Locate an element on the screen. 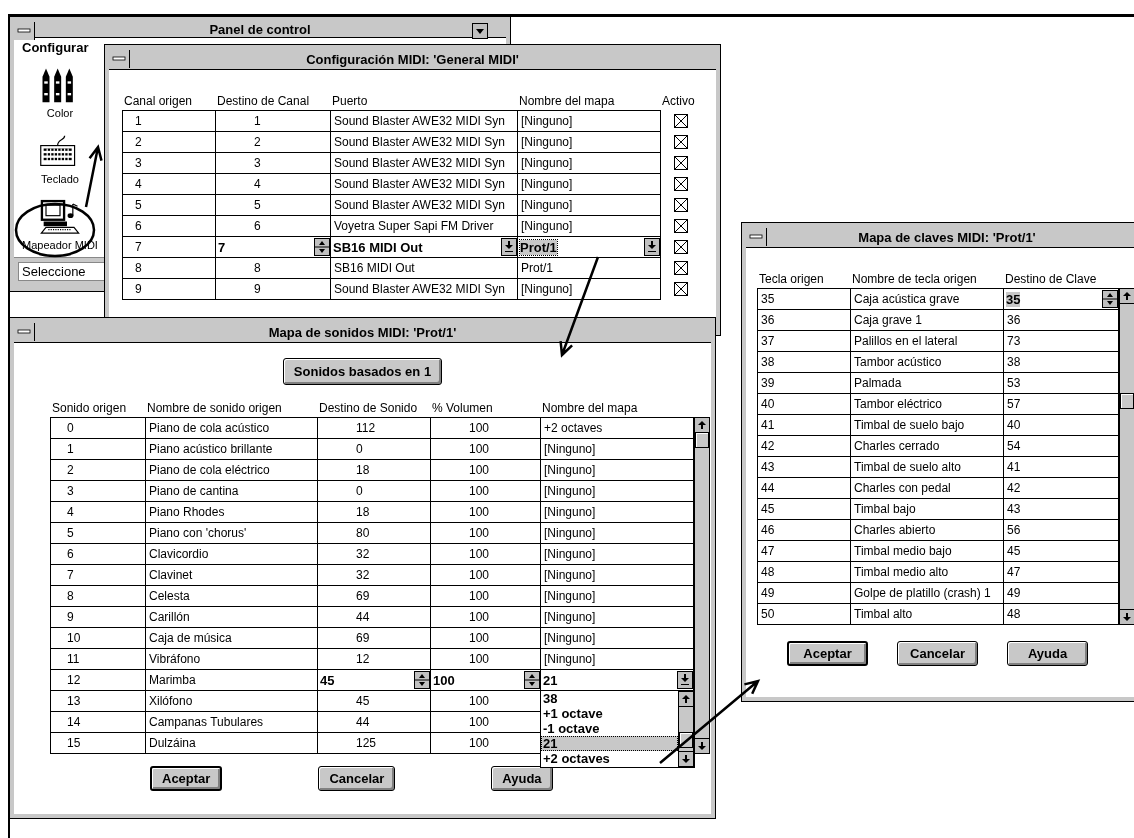 This screenshot has width=1134, height=838. column-header: Activo is located at coordinates (680, 101).